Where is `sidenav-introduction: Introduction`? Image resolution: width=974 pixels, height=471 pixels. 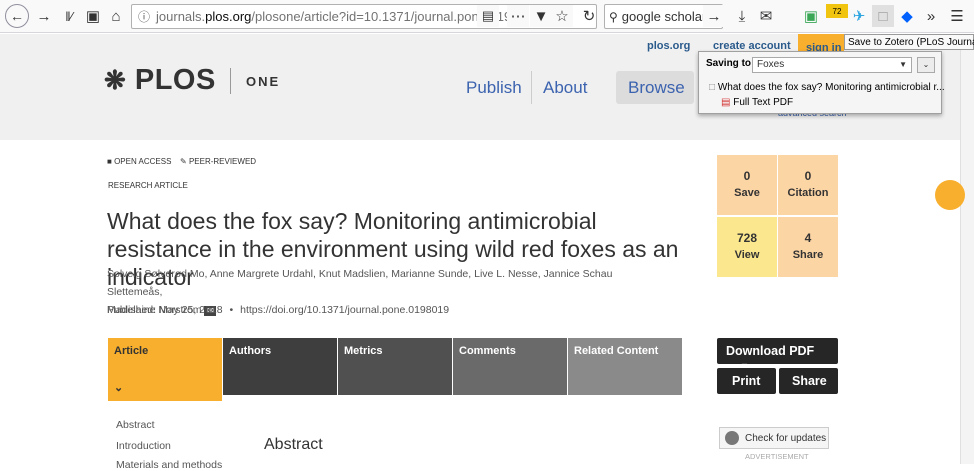 sidenav-introduction: Introduction is located at coordinates (143, 446).